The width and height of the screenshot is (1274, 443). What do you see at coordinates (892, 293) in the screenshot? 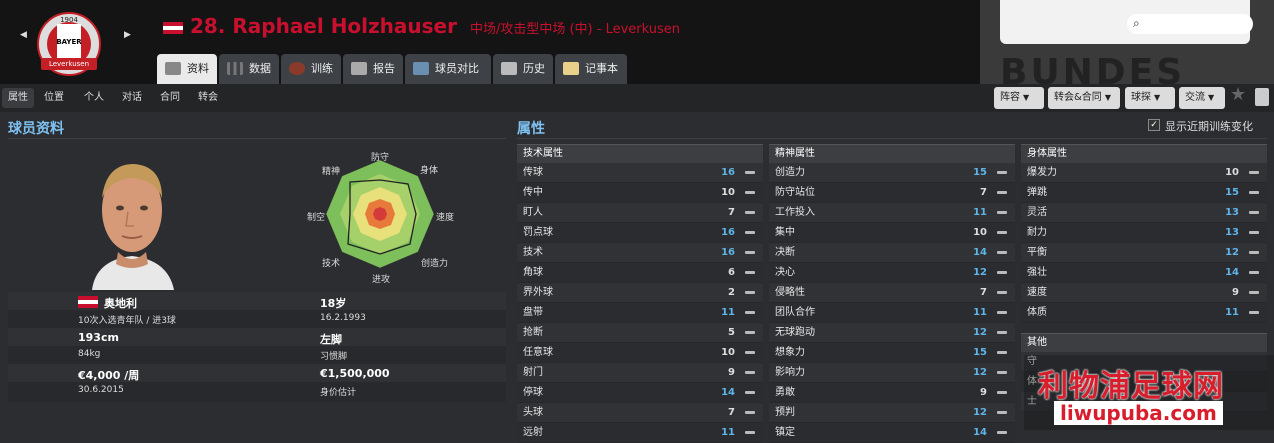
I see `attribute-row: 侵略性 7` at bounding box center [892, 293].